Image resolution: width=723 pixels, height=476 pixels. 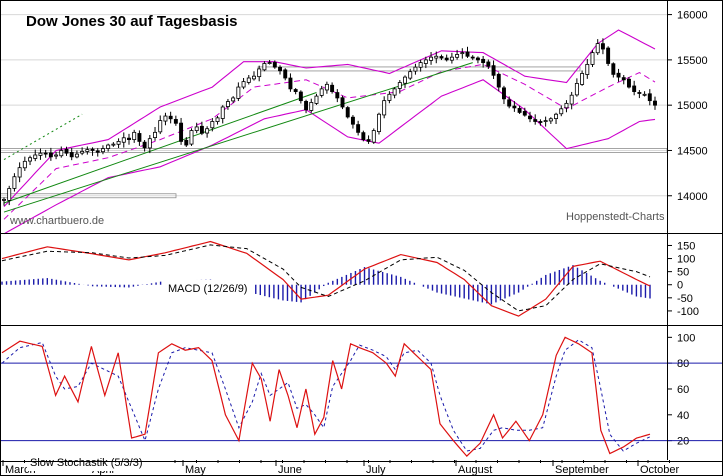 What do you see at coordinates (131, 21) in the screenshot?
I see `chart-title: Dow Jones 30 auf Tagesbasis` at bounding box center [131, 21].